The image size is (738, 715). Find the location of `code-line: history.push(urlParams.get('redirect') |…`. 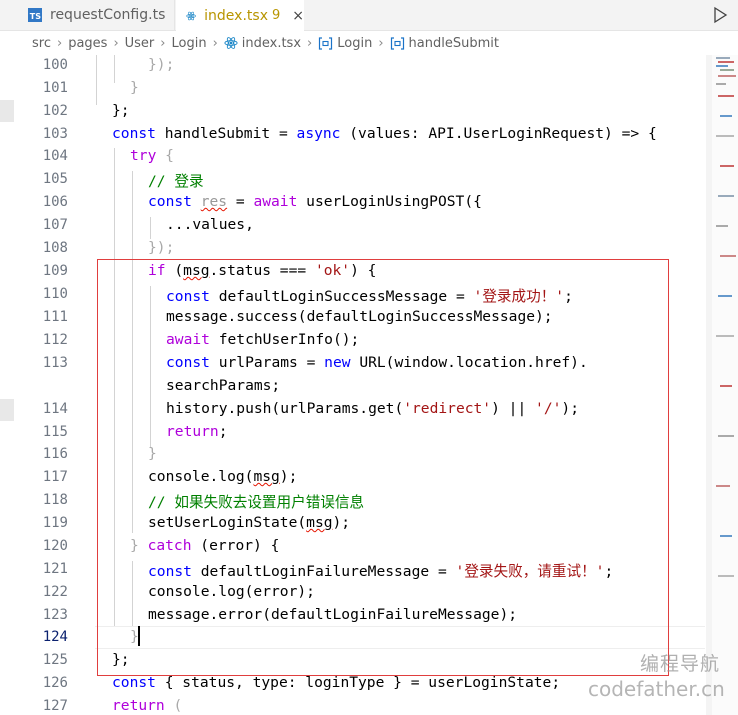

code-line: history.push(urlParams.get('redirect') |… is located at coordinates (372, 408).